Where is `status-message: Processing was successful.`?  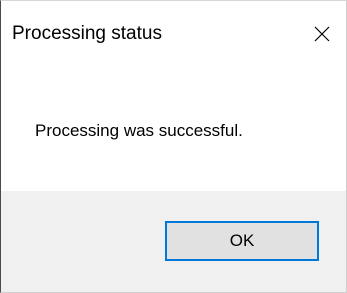 status-message: Processing was successful. is located at coordinates (139, 130).